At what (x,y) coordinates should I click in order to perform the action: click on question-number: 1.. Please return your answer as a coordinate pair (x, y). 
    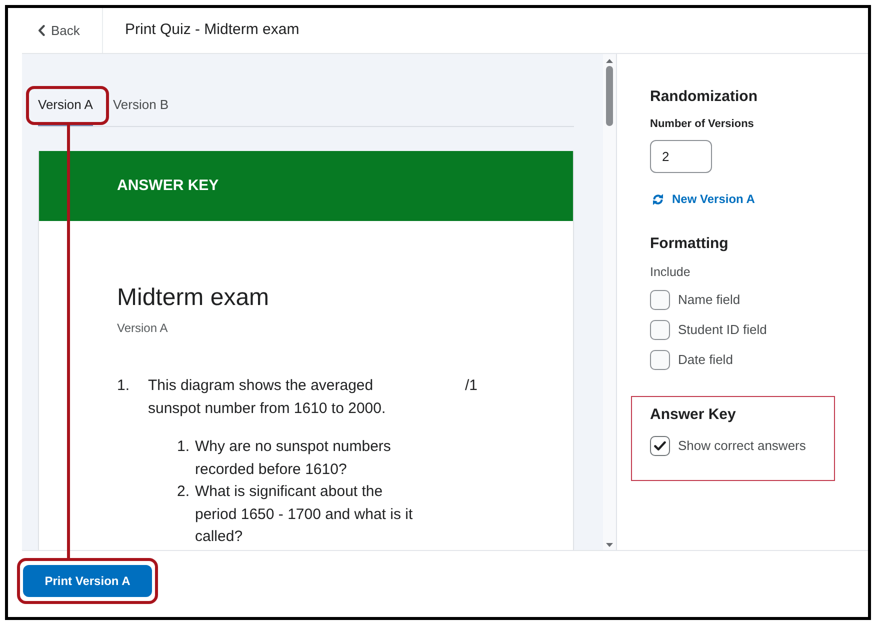
    Looking at the image, I should click on (124, 386).